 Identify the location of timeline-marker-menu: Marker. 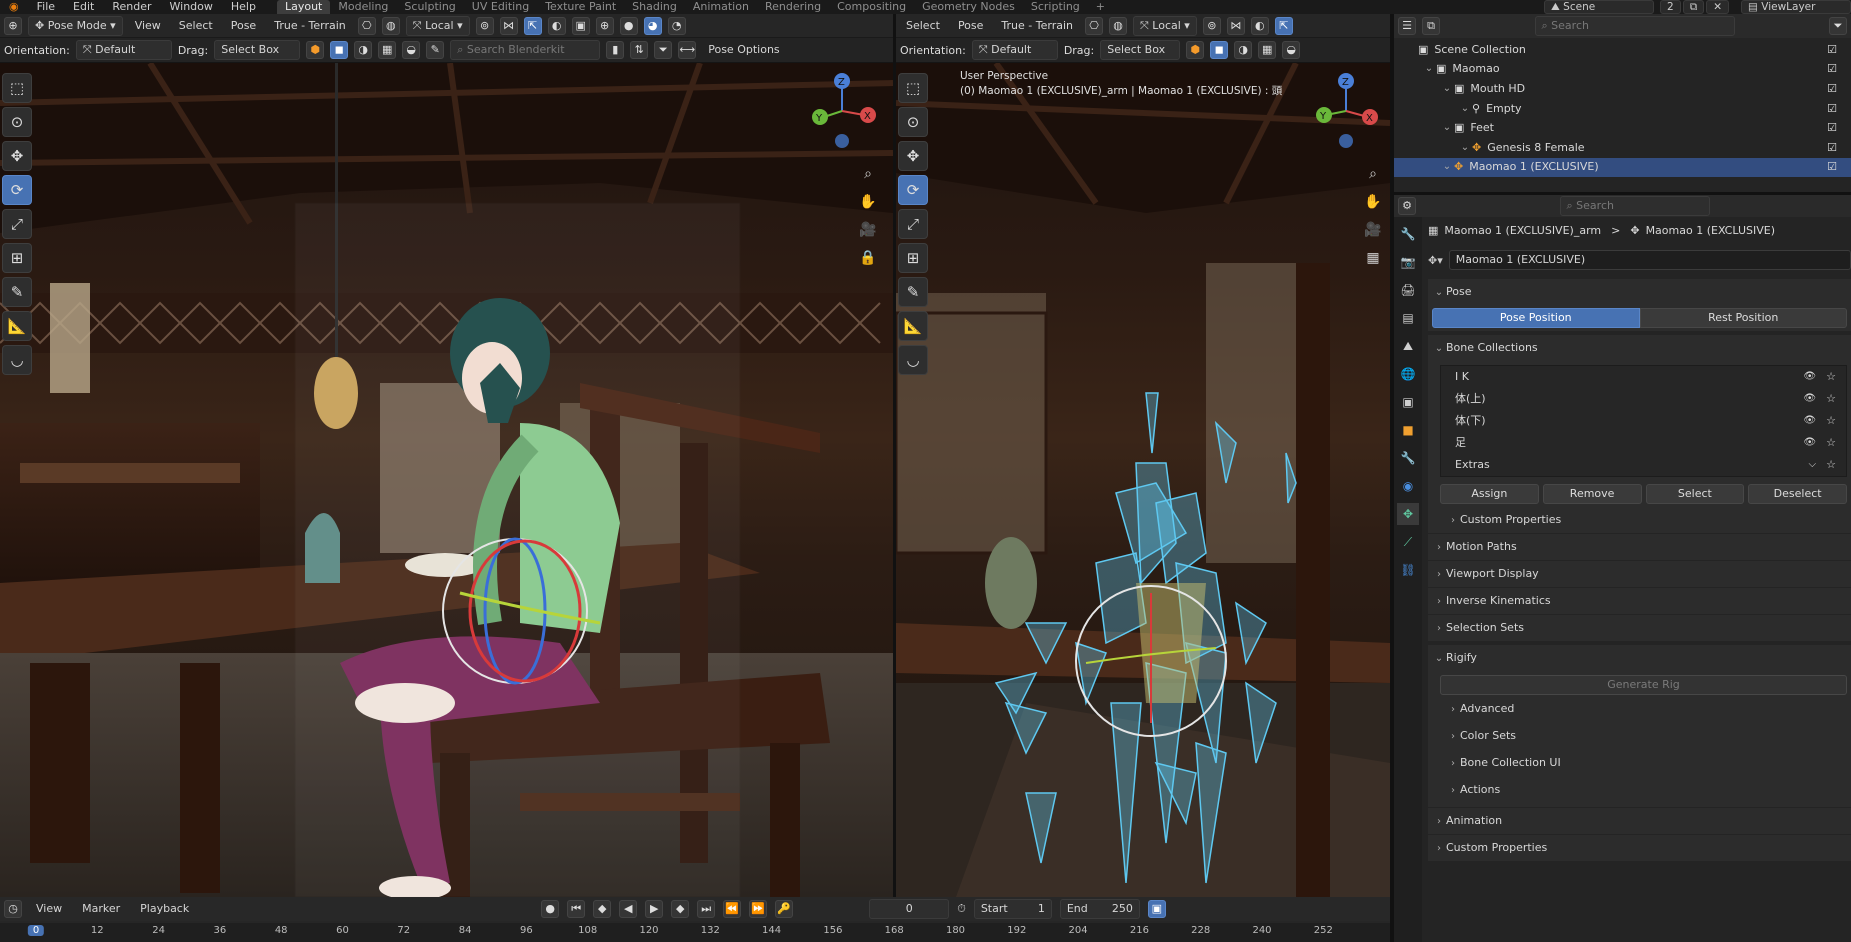
(101, 909).